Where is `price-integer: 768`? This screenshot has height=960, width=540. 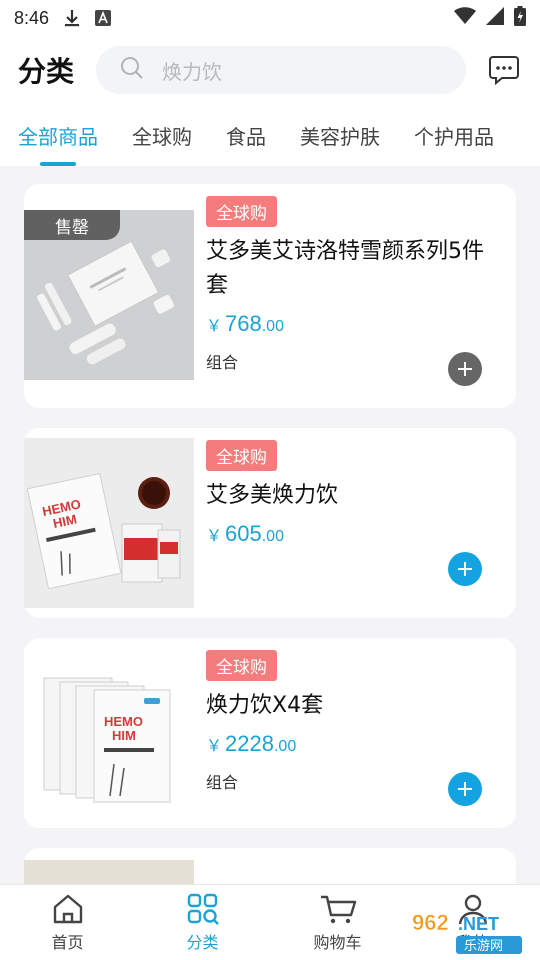 price-integer: 768 is located at coordinates (243, 323).